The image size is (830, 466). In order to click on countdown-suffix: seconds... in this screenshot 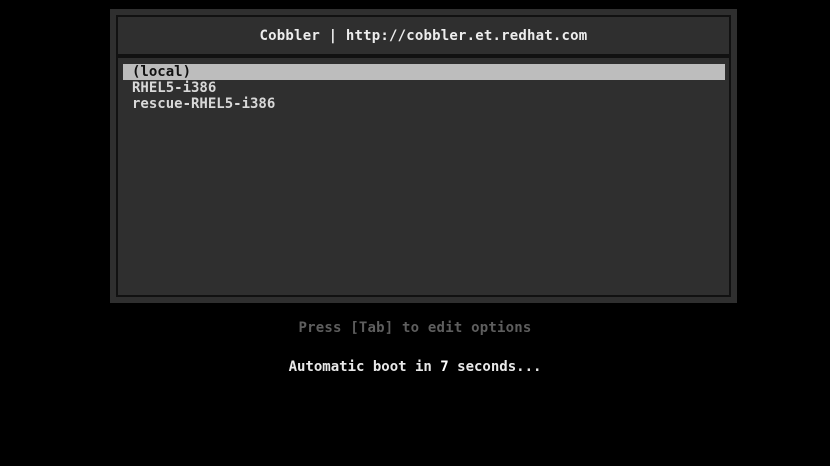, I will do `click(495, 367)`.